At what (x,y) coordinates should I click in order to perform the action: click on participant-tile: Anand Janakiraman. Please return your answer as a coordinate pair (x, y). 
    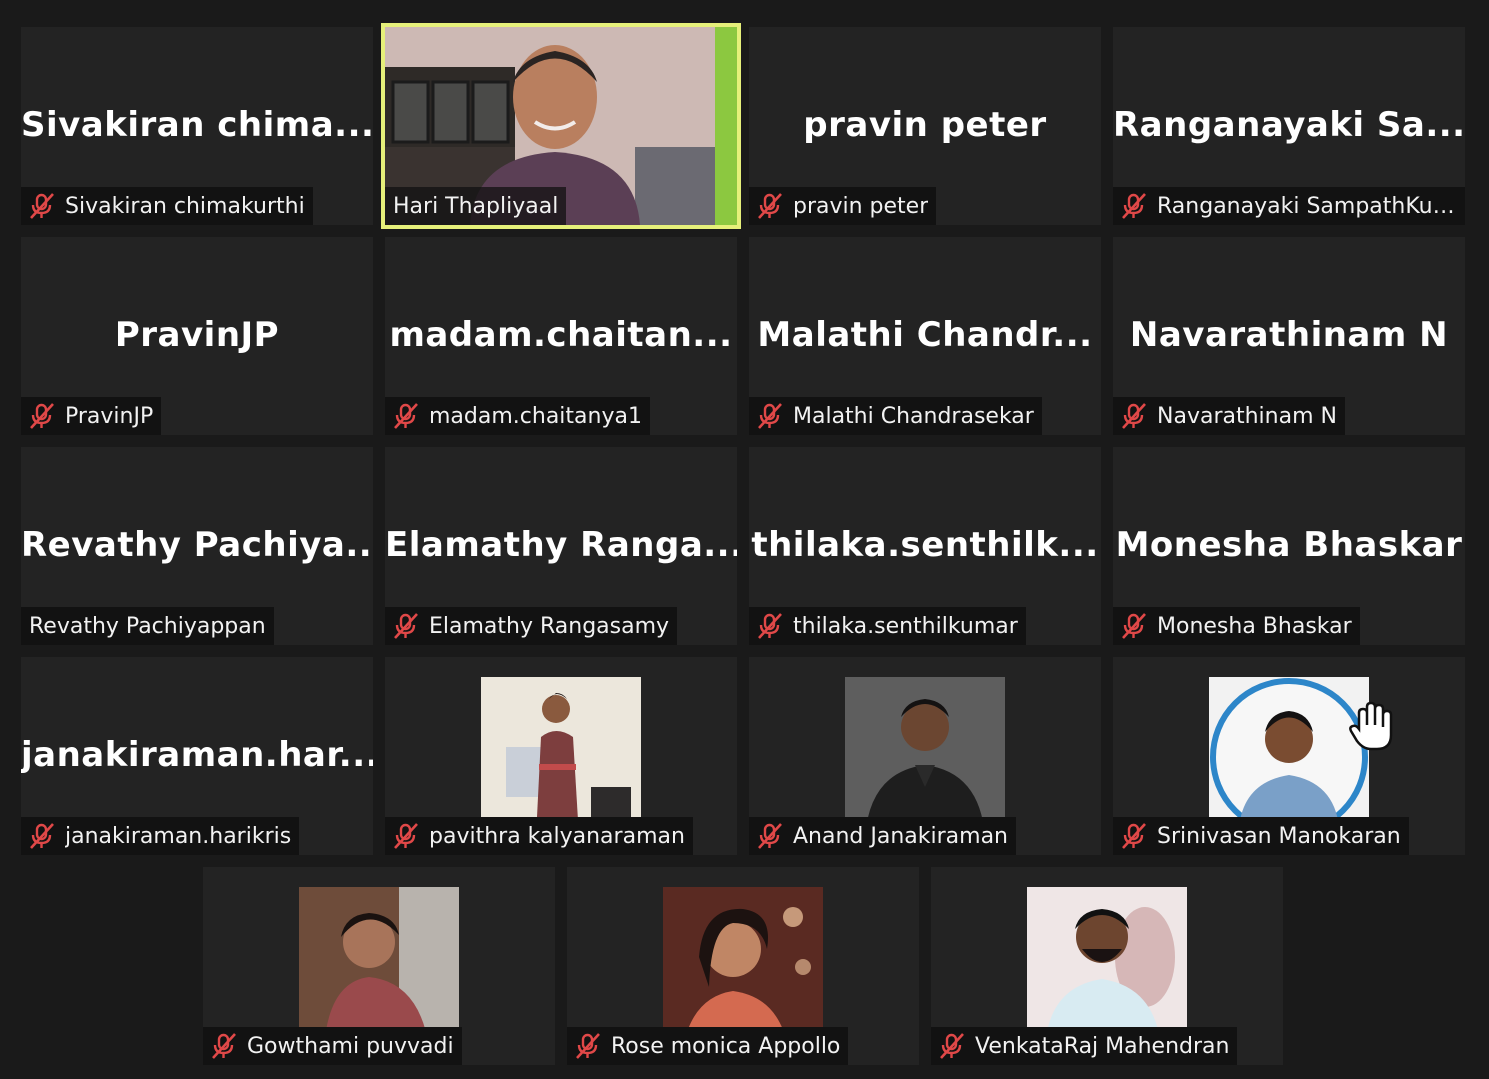
    Looking at the image, I should click on (925, 756).